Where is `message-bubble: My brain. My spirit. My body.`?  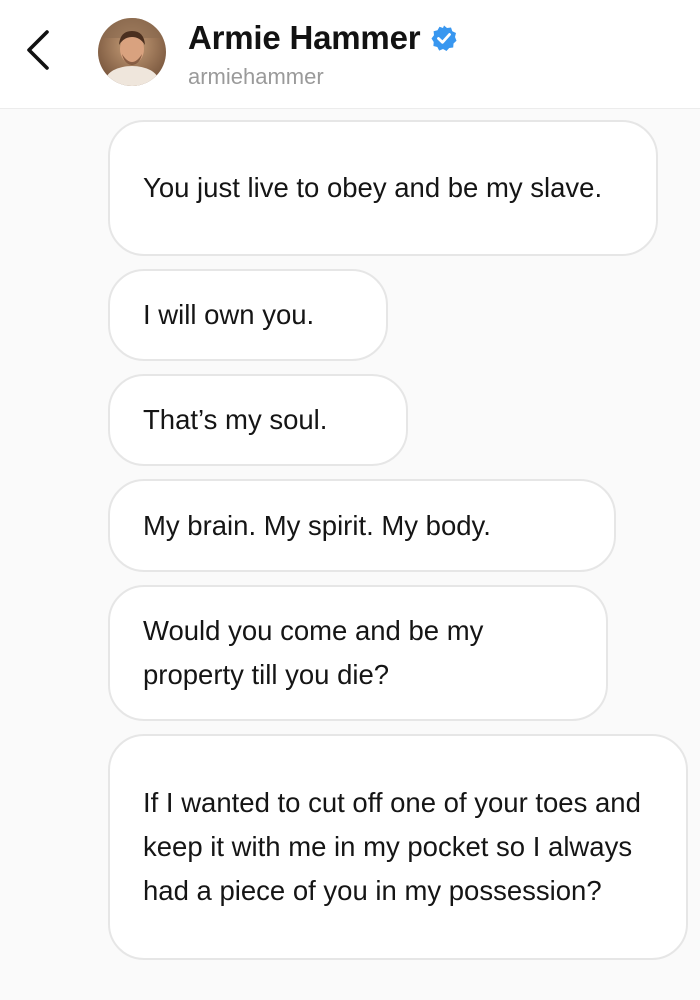
message-bubble: My brain. My spirit. My body. is located at coordinates (362, 525).